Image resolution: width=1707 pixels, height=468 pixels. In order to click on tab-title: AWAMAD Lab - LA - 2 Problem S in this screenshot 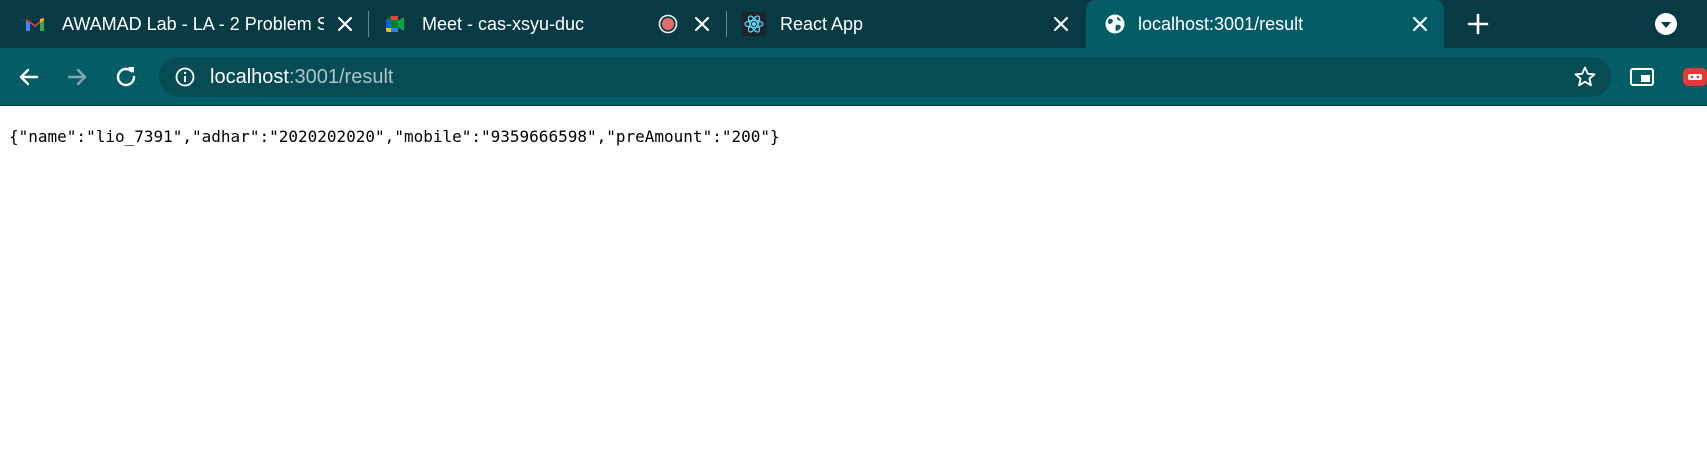, I will do `click(193, 24)`.